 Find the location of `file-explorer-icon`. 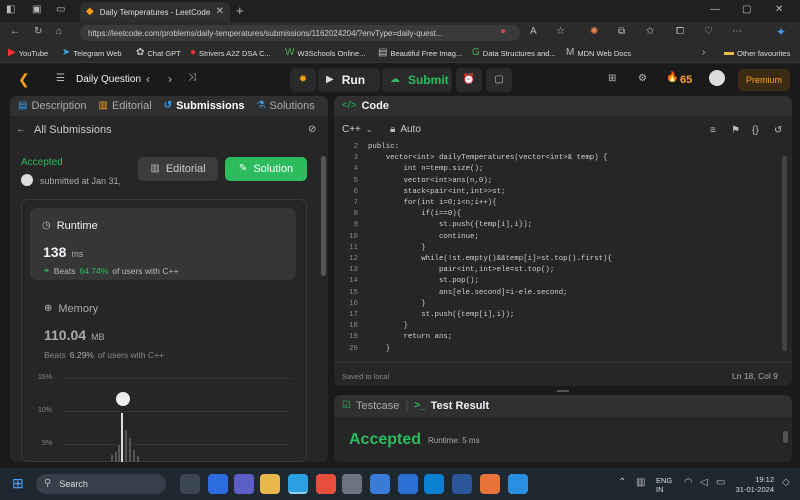

file-explorer-icon is located at coordinates (270, 484).